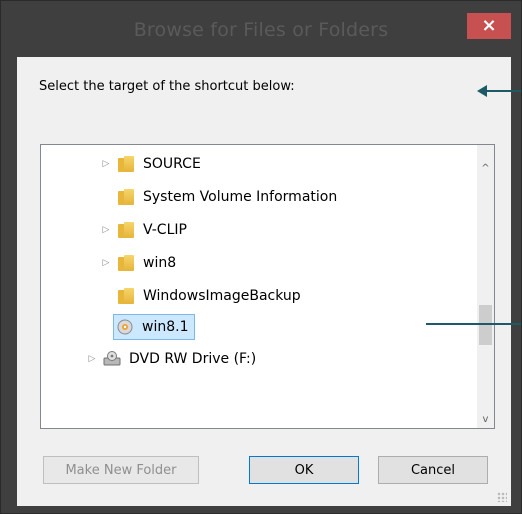  Describe the element at coordinates (240, 197) in the screenshot. I see `tree-item-label: System Volume Information` at that location.